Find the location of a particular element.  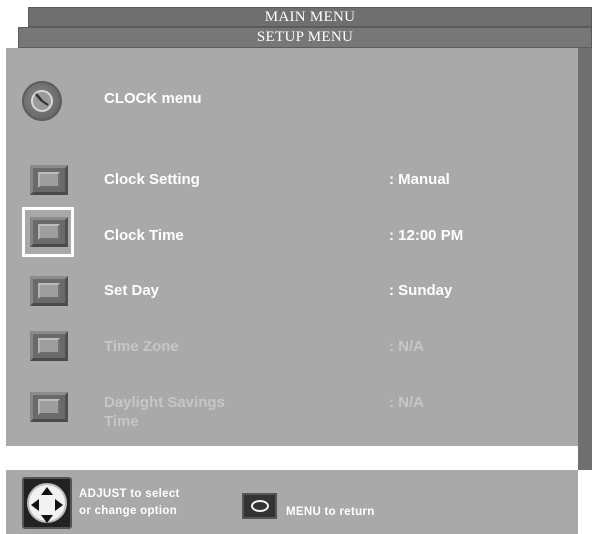

clock-setting-icon is located at coordinates (49, 180).